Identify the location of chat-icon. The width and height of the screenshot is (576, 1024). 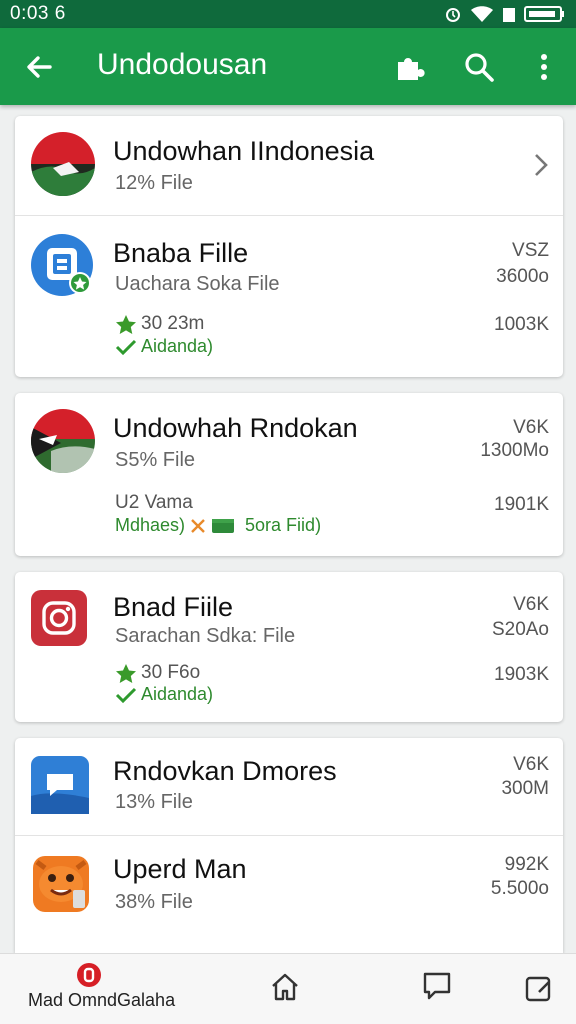
(60, 785).